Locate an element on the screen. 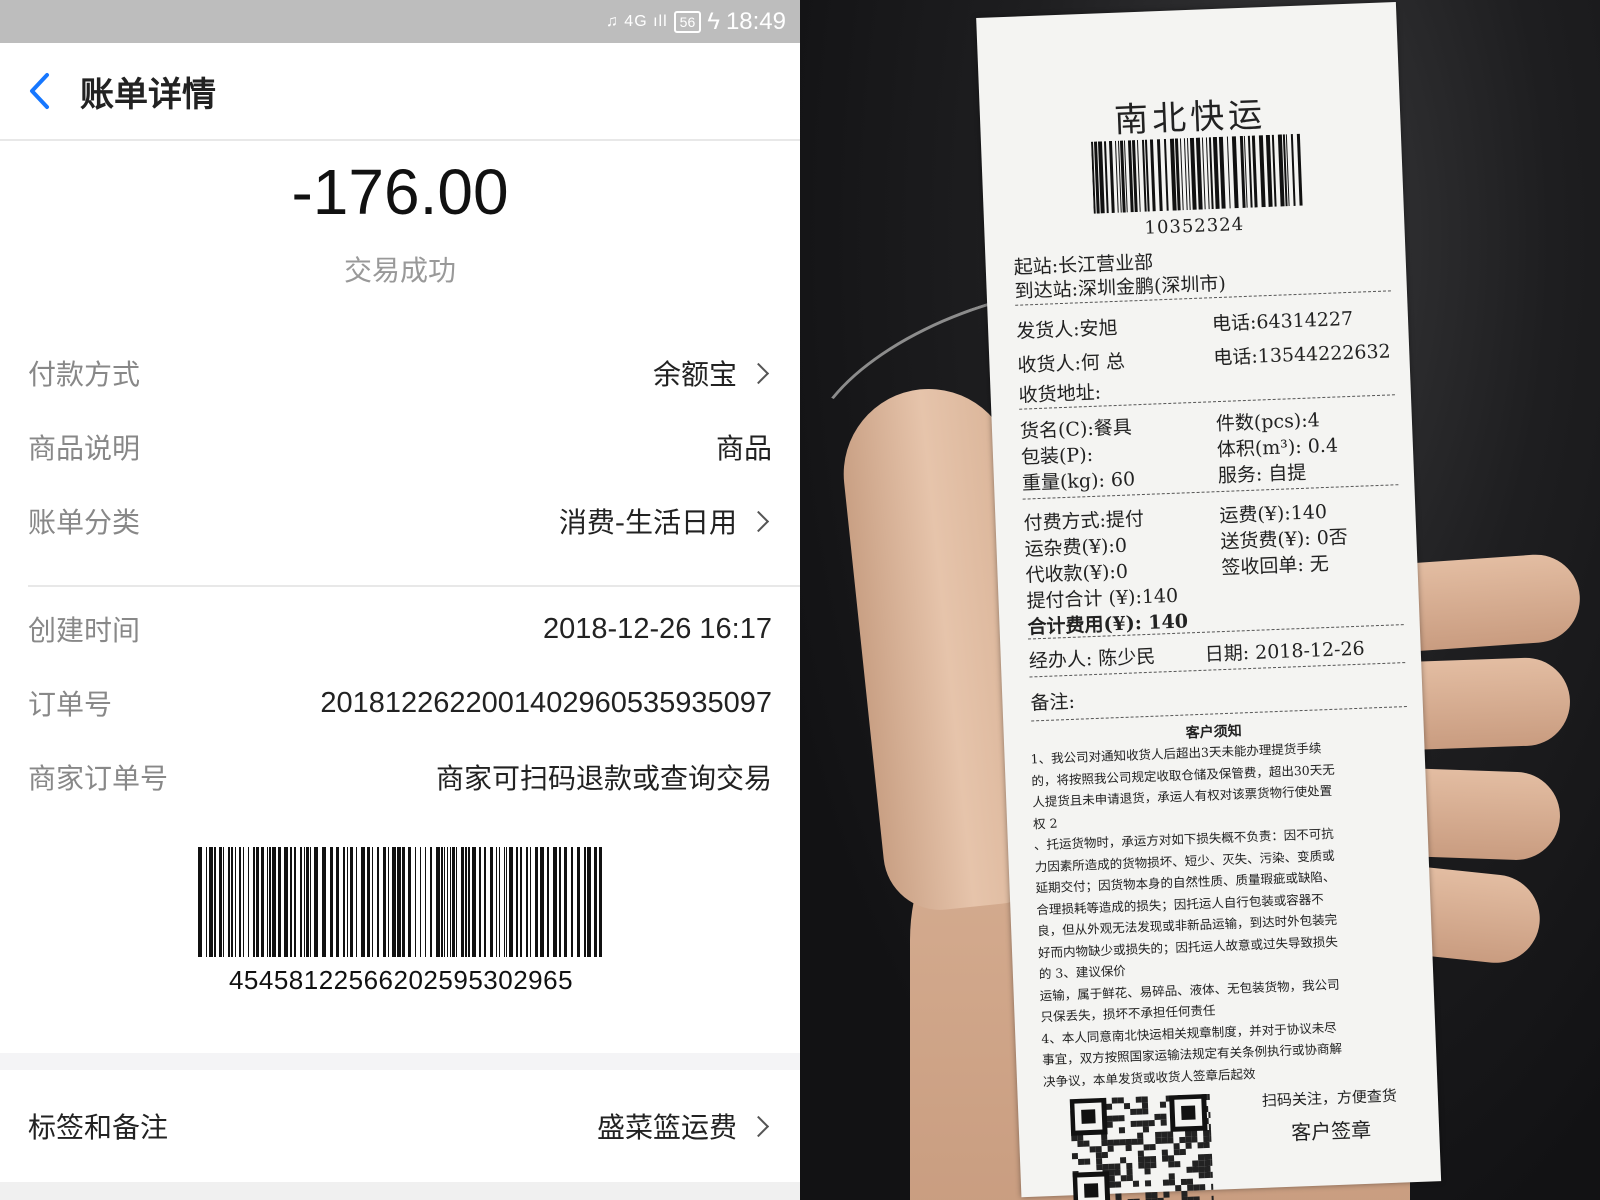 Image resolution: width=1600 pixels, height=1200 pixels. sender: 发货人:安旭 is located at coordinates (1066, 329).